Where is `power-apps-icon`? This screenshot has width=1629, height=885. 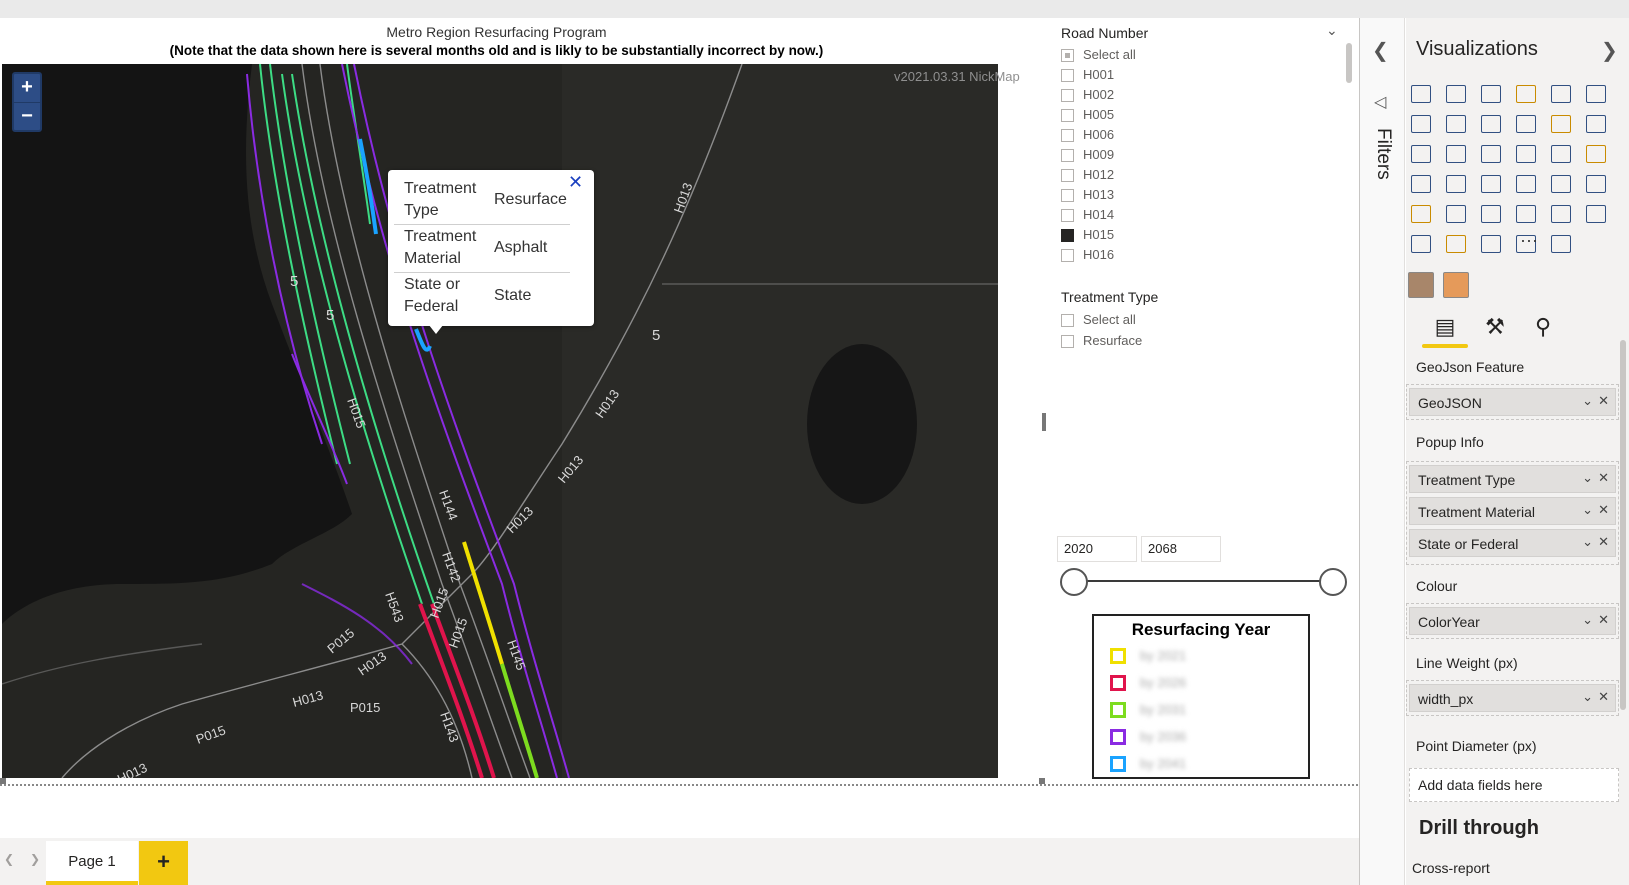 power-apps-icon is located at coordinates (1491, 244).